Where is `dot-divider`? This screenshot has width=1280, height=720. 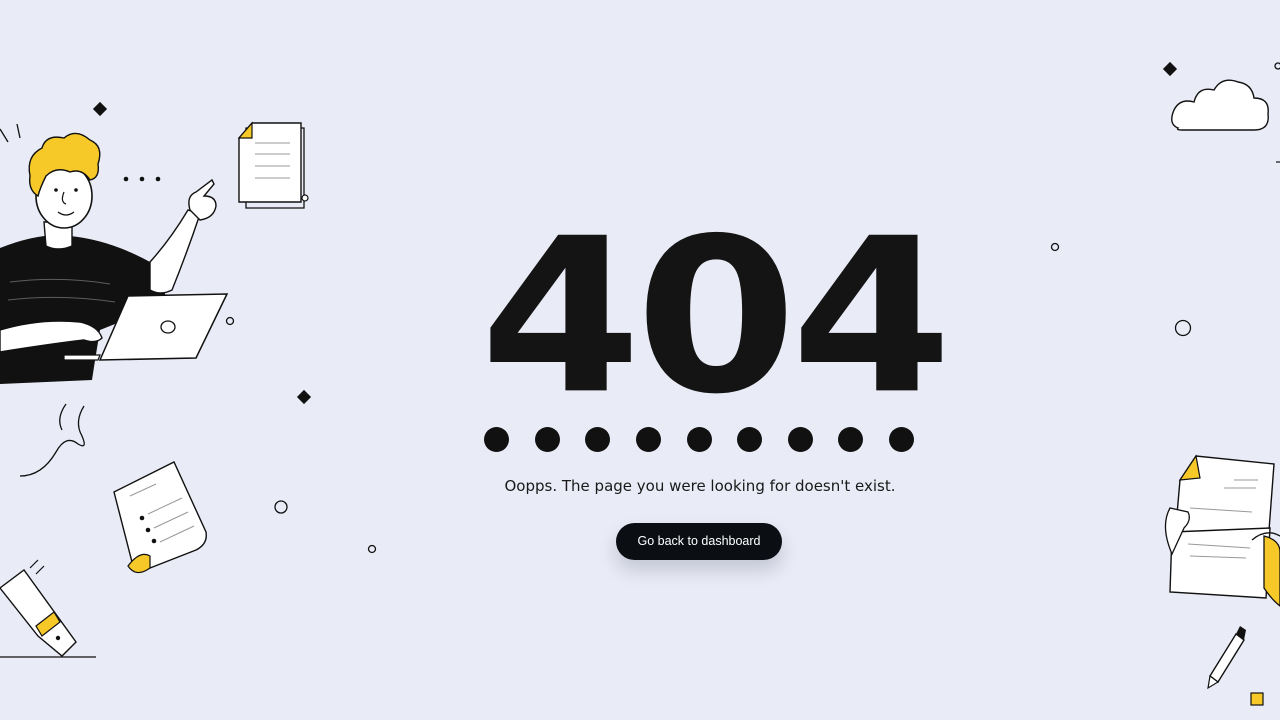
dot-divider is located at coordinates (699, 440).